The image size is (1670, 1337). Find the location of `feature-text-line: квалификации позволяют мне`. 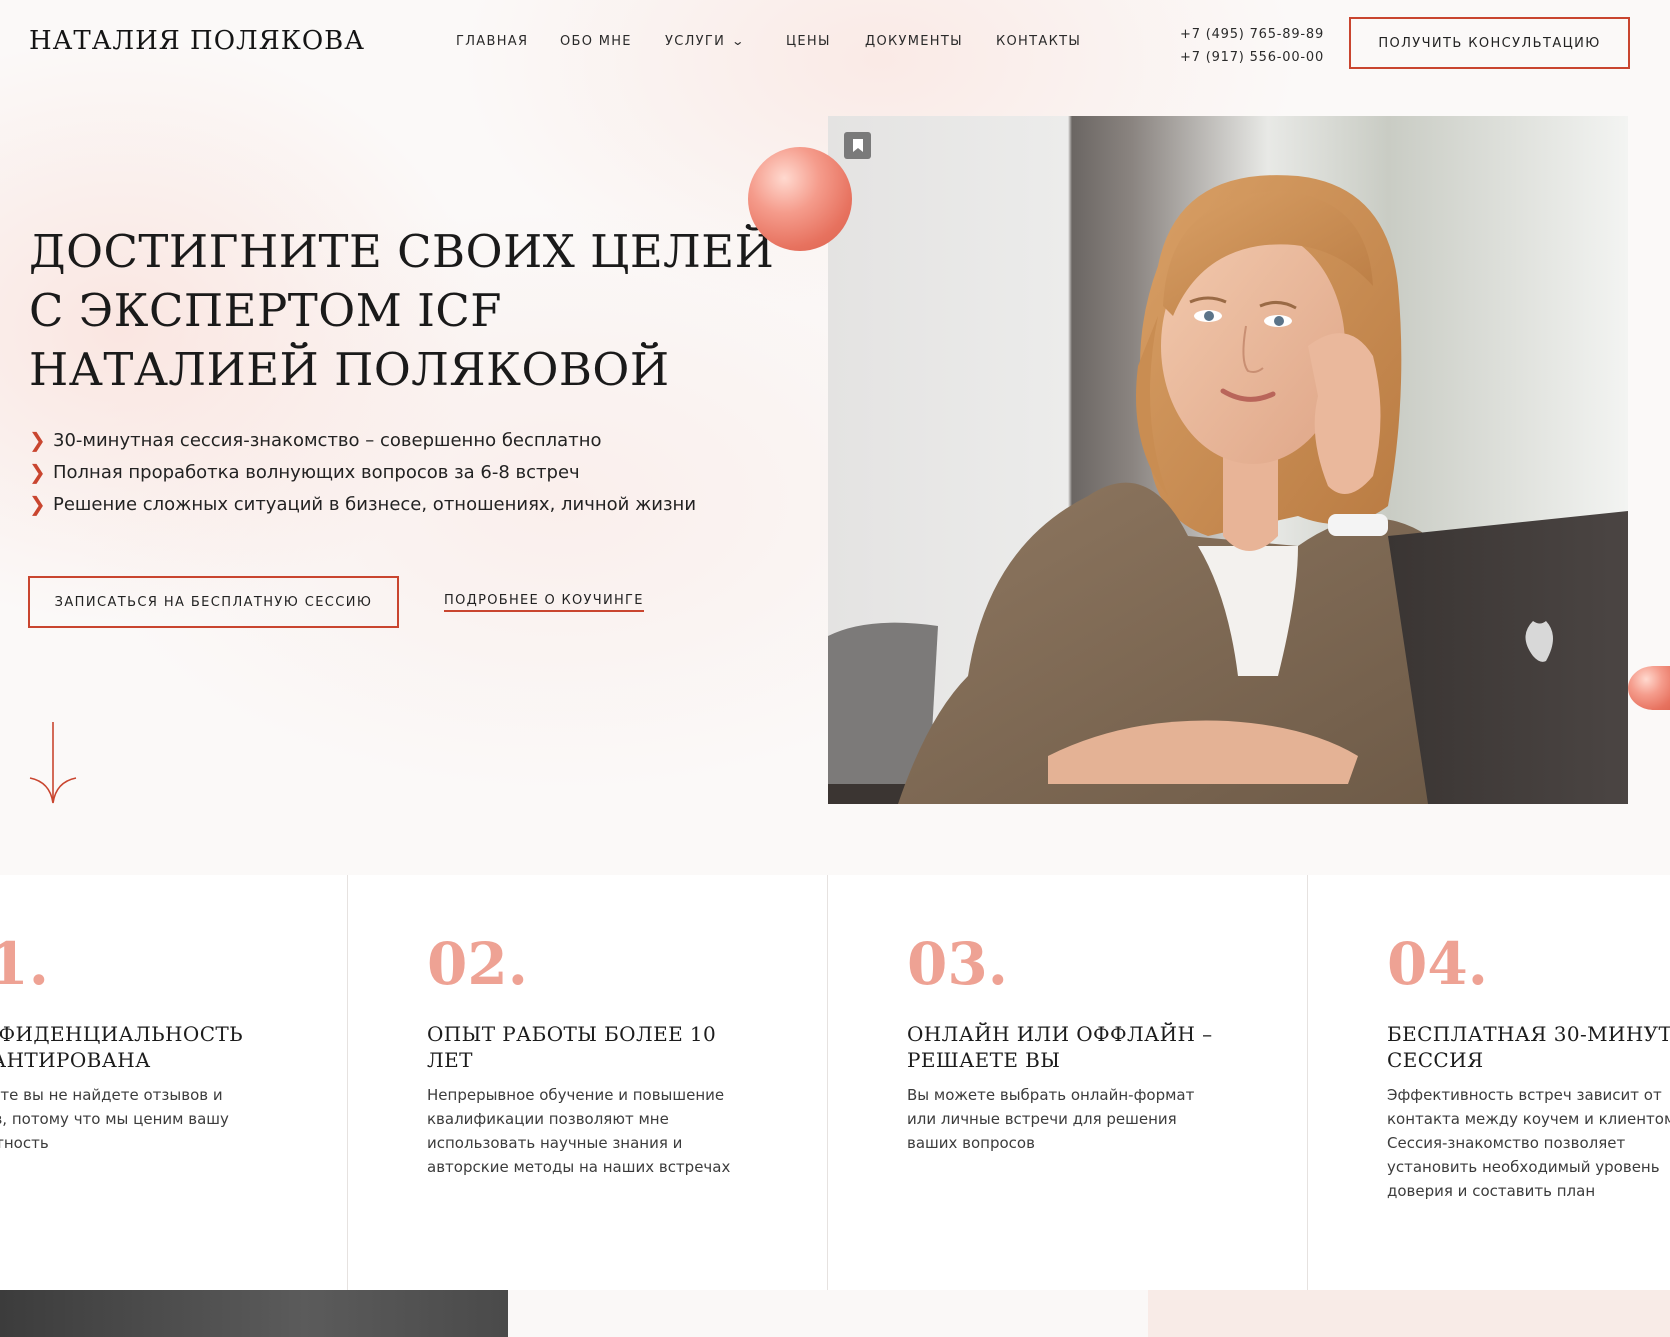

feature-text-line: квалификации позволяют мне is located at coordinates (548, 1119).